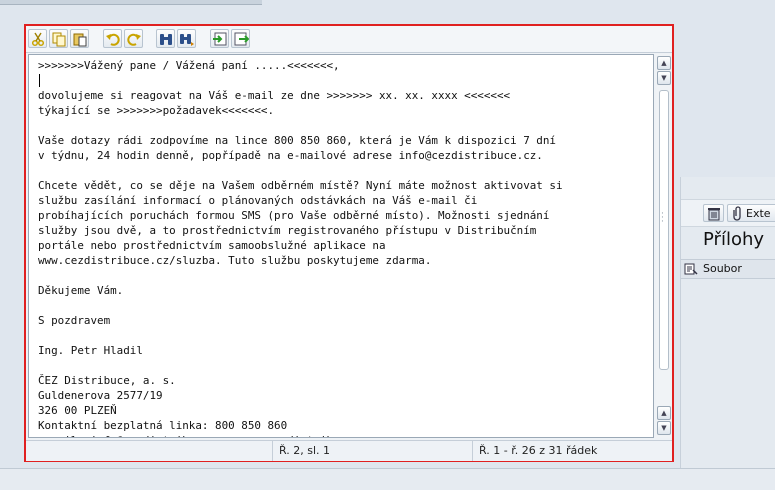  I want to click on add-external-attachment-button: Exte, so click(751, 213).